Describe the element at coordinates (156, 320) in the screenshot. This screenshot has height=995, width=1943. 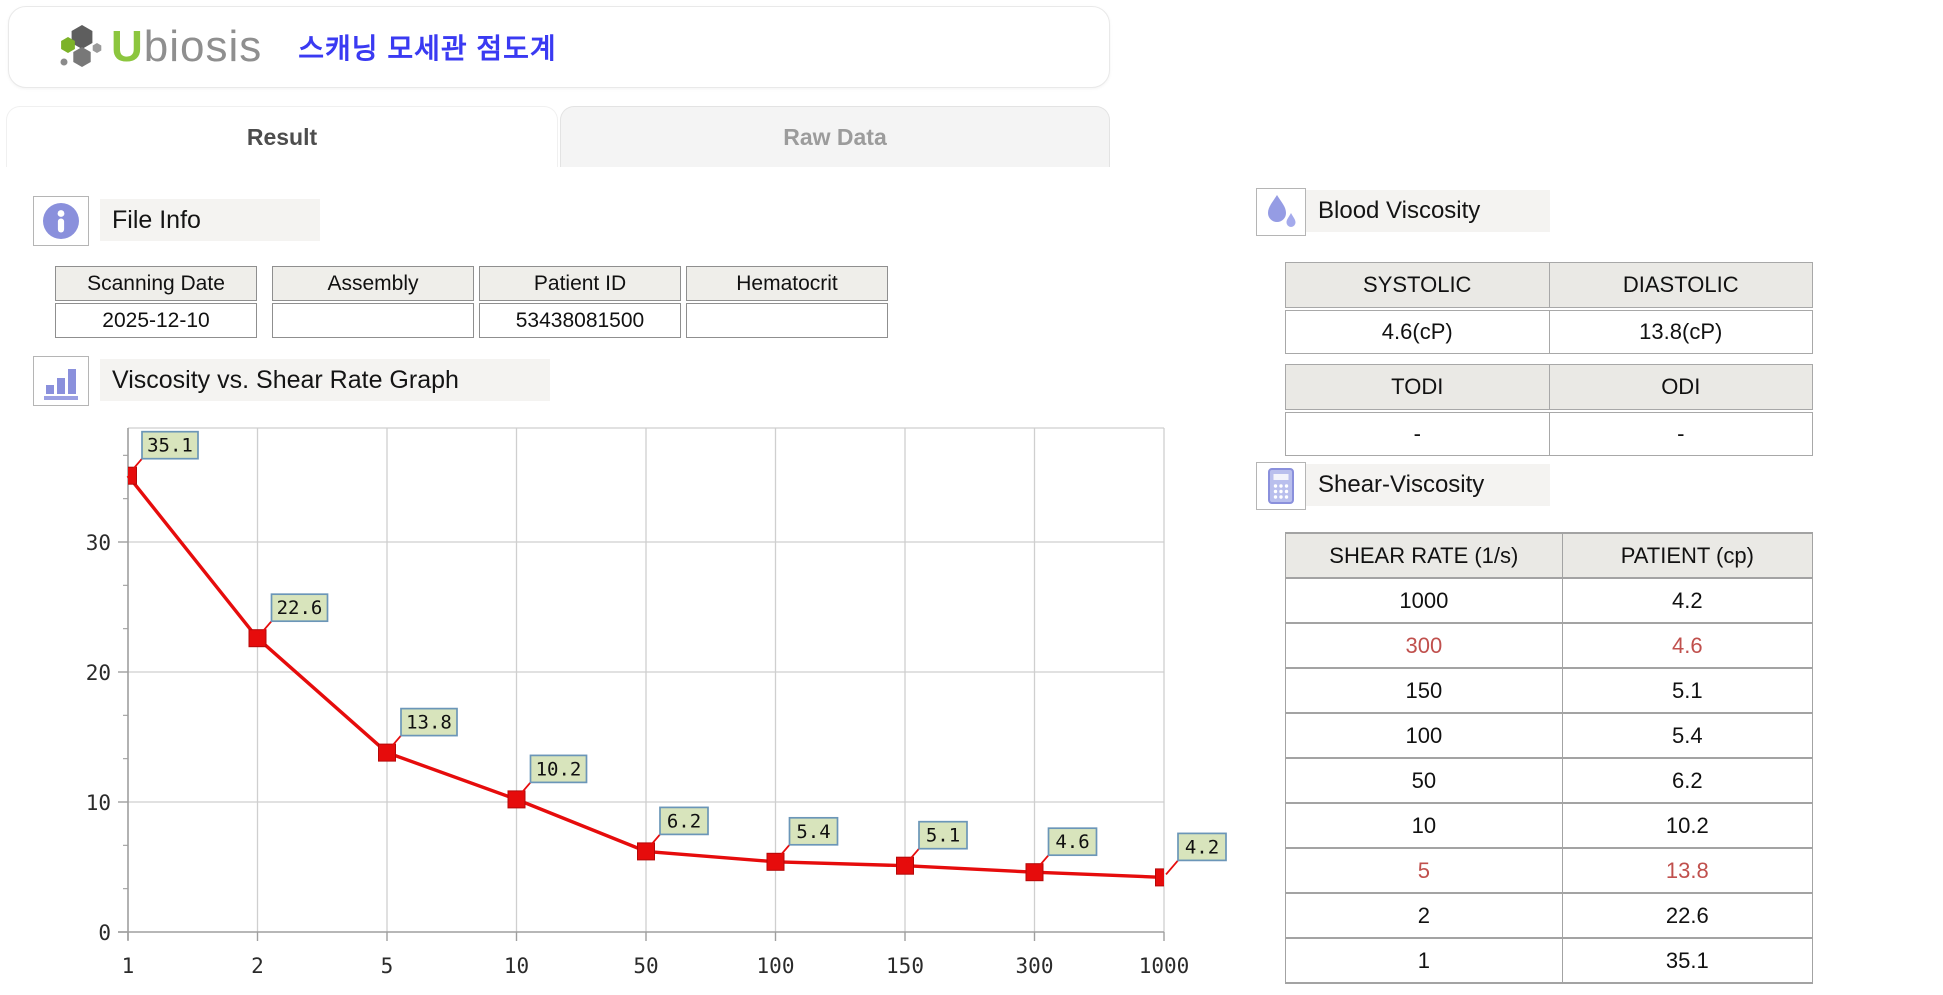
I see `field-value: 2025-12-10` at that location.